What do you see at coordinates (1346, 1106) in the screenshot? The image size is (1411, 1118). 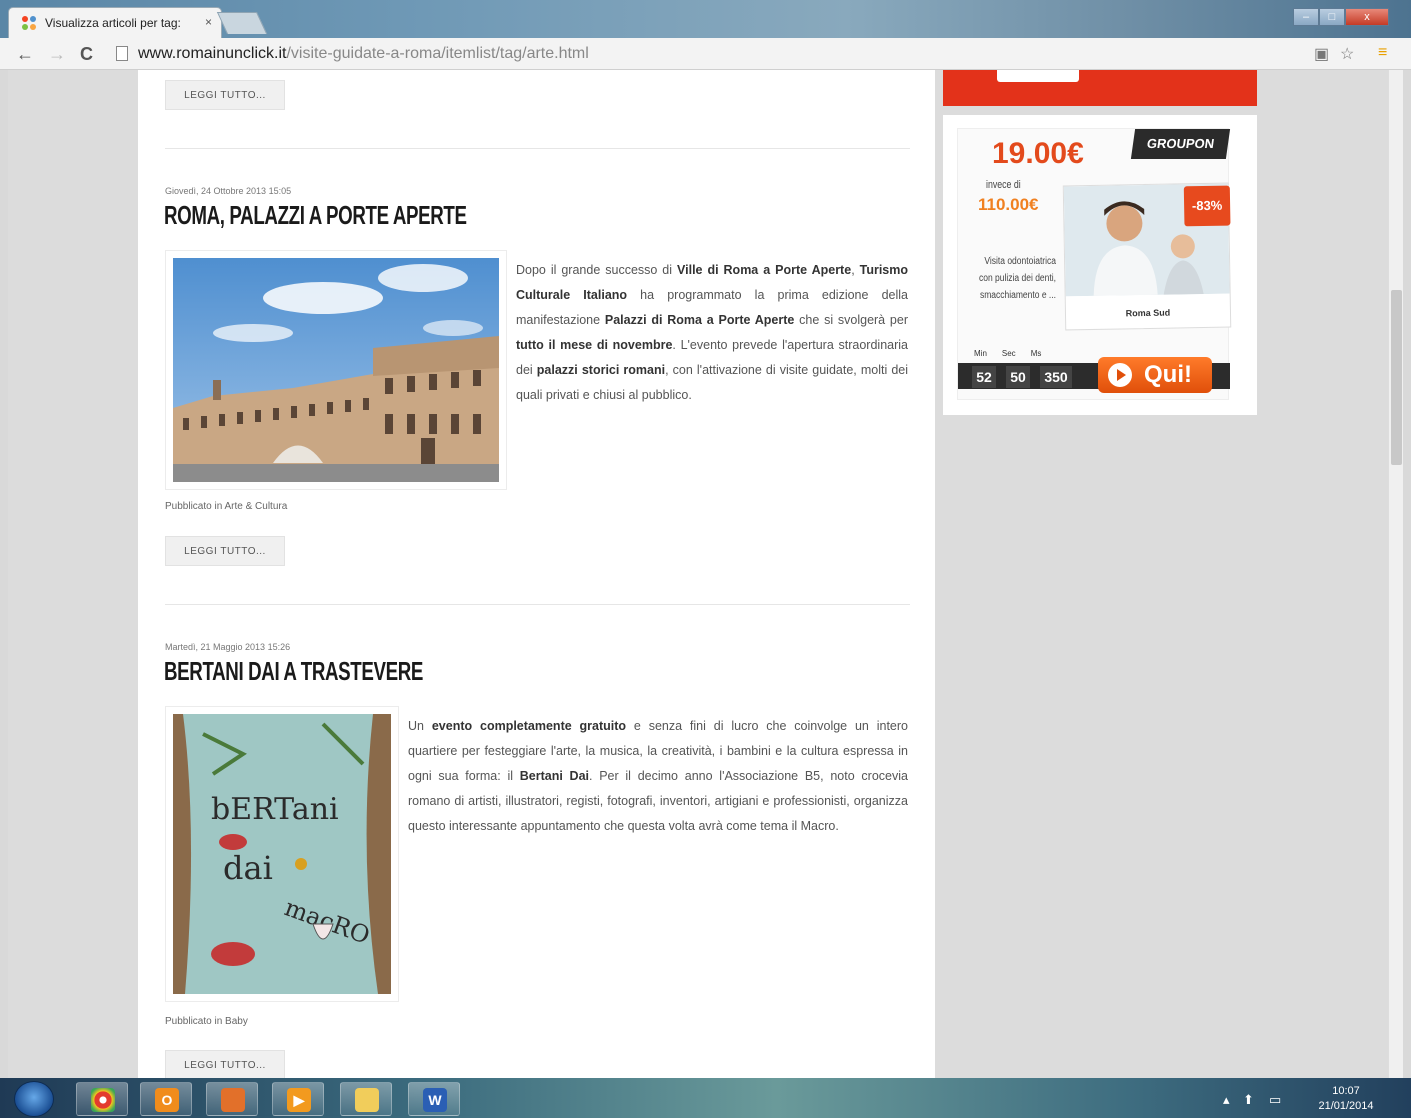 I see `clock-date: 21/01/2014` at bounding box center [1346, 1106].